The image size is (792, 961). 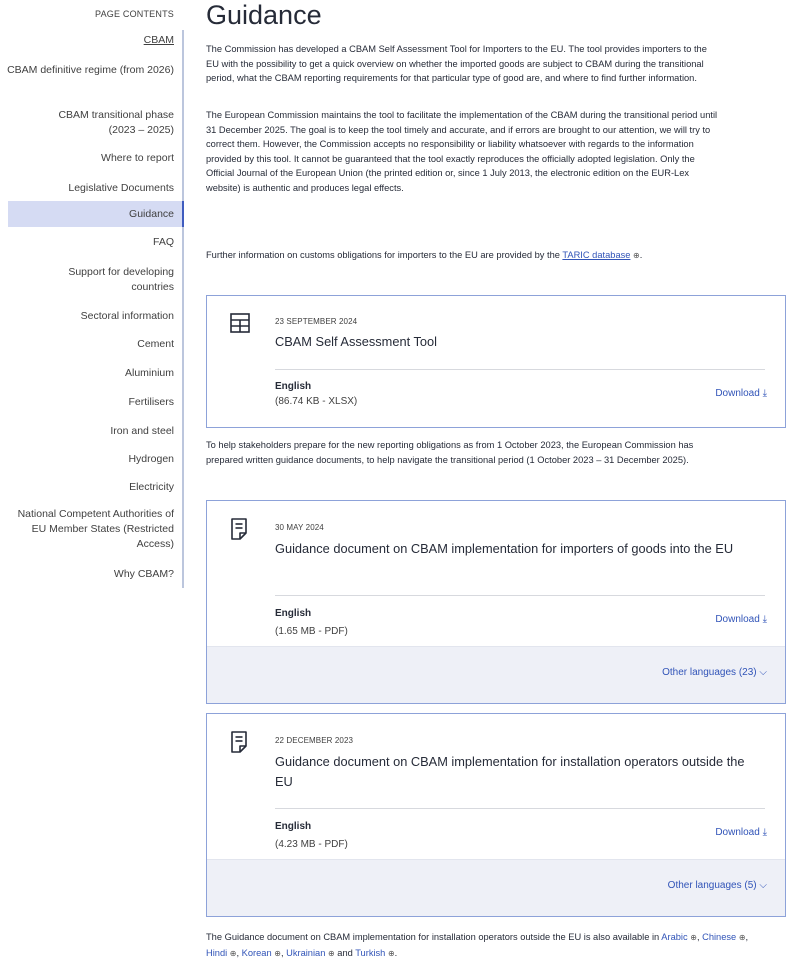 What do you see at coordinates (183, 309) in the screenshot?
I see `nav-rail` at bounding box center [183, 309].